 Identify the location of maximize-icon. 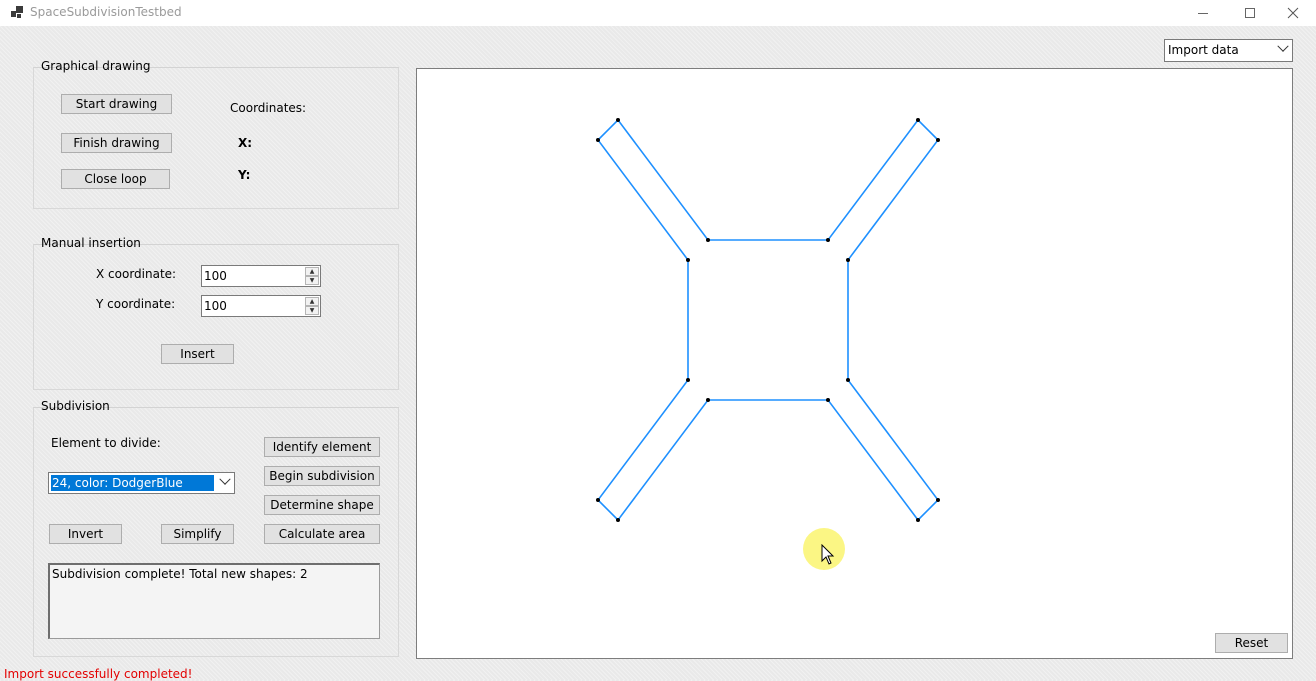
(1250, 13).